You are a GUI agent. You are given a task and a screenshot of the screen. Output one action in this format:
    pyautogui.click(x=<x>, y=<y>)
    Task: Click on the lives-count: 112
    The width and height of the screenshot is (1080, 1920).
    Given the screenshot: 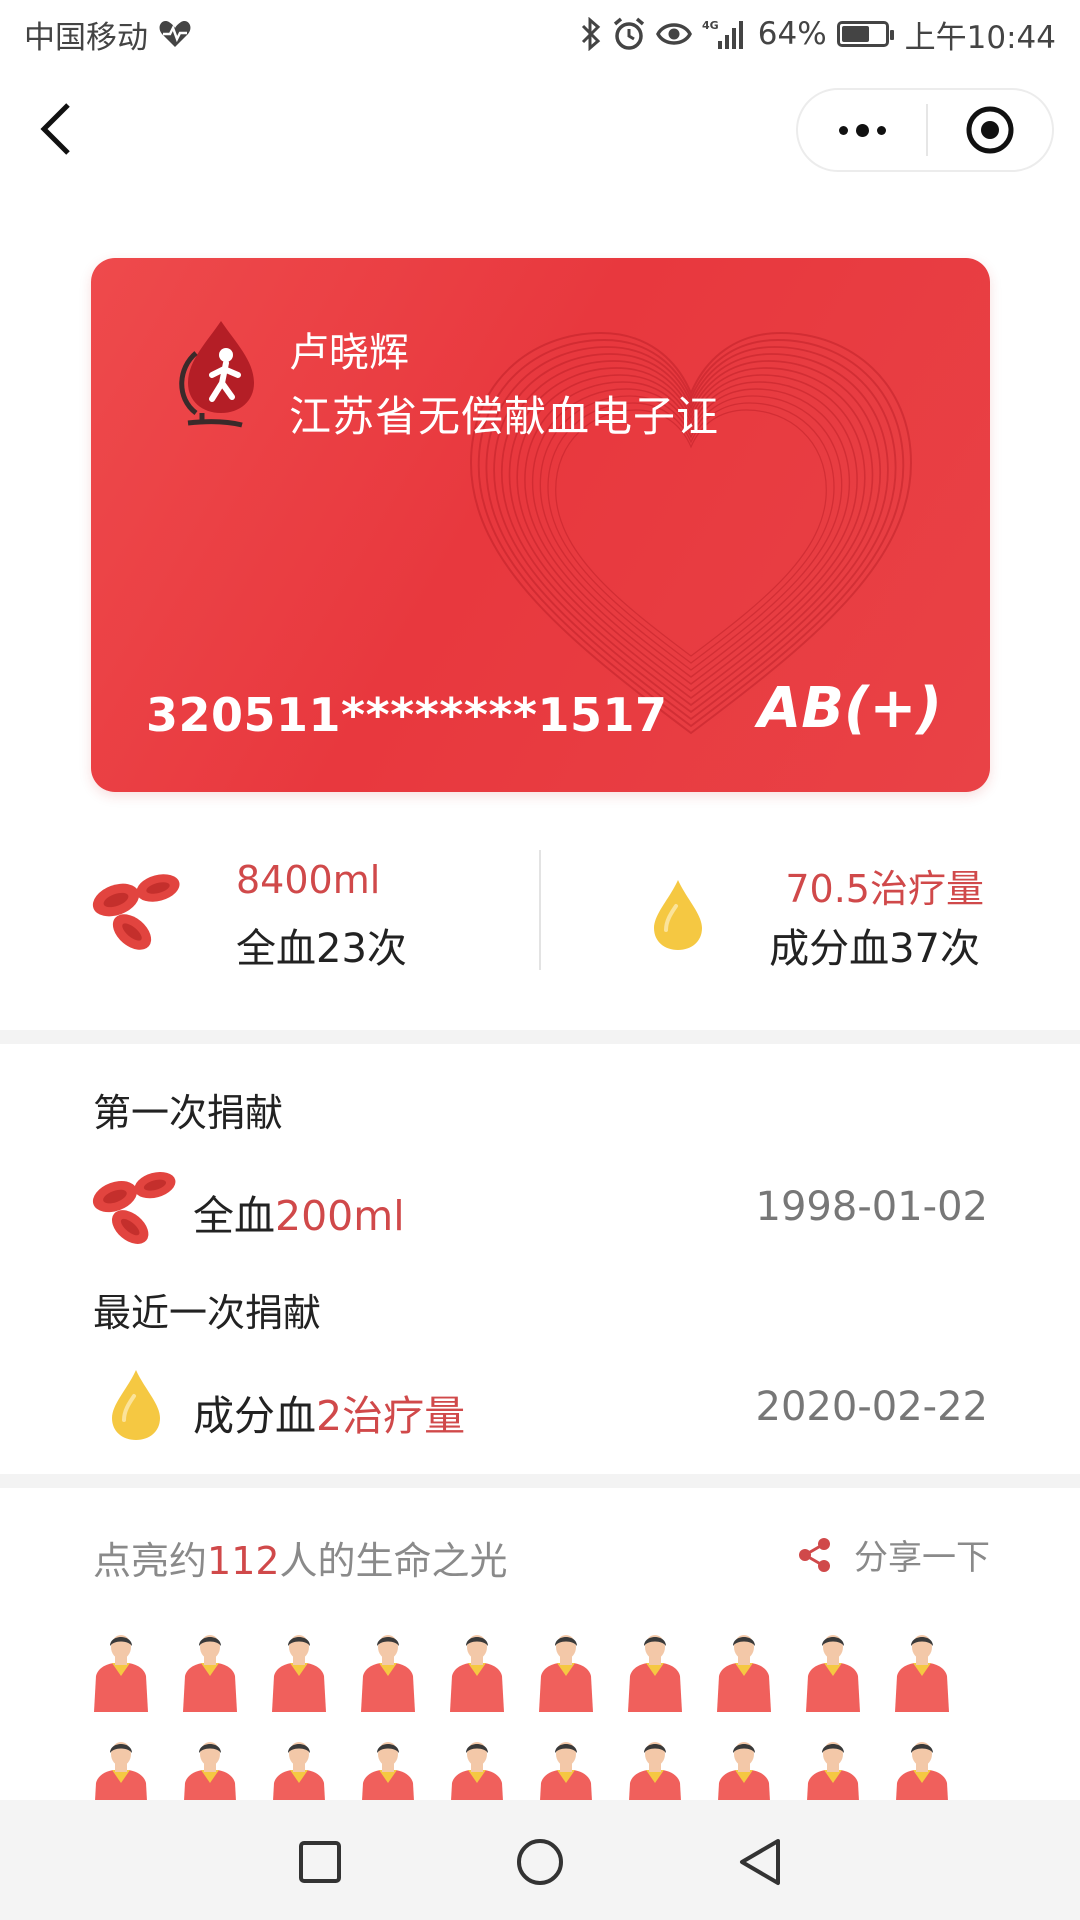 What is the action you would take?
    pyautogui.click(x=243, y=1561)
    